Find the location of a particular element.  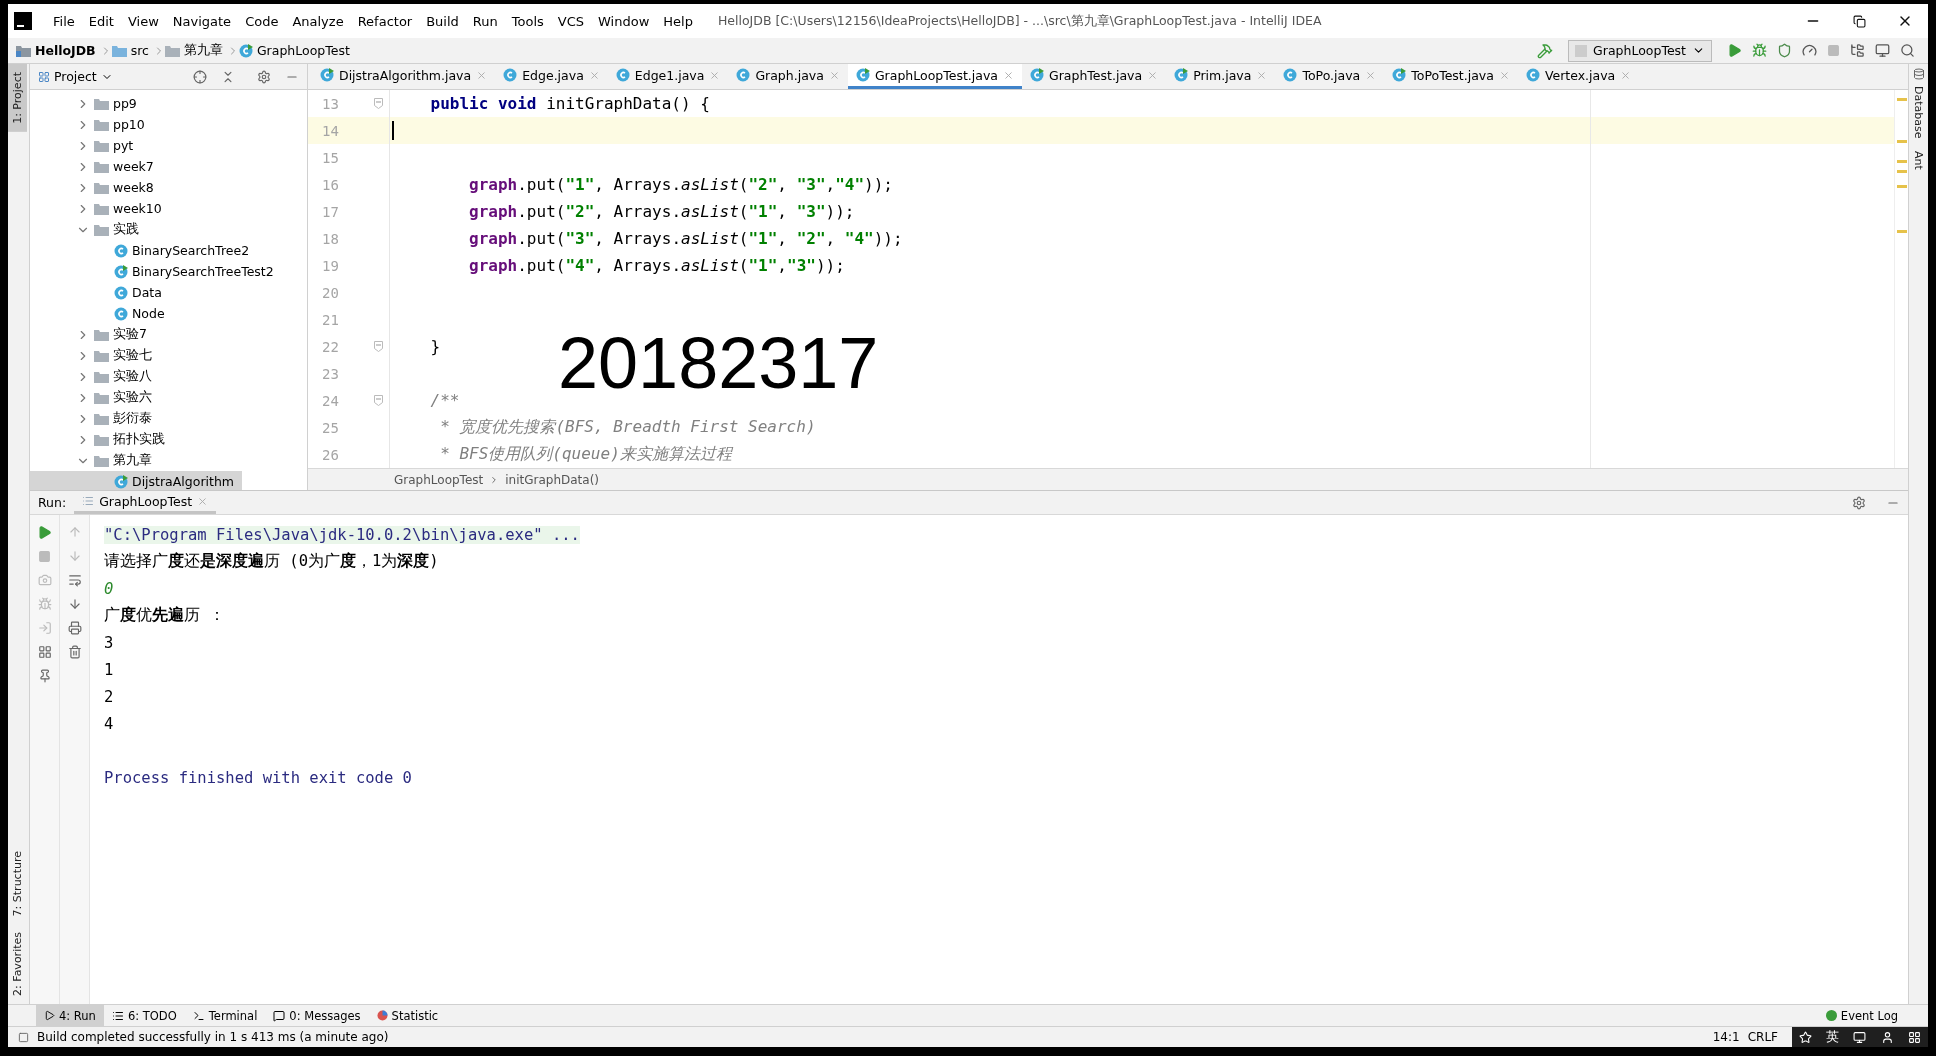

tree-item: 第九章 is located at coordinates (168, 460).